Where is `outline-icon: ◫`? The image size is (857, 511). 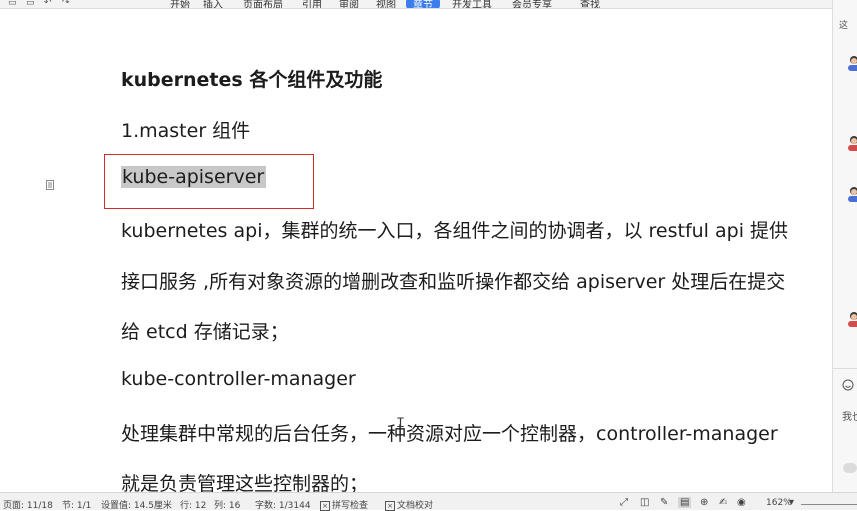 outline-icon: ◫ is located at coordinates (644, 502).